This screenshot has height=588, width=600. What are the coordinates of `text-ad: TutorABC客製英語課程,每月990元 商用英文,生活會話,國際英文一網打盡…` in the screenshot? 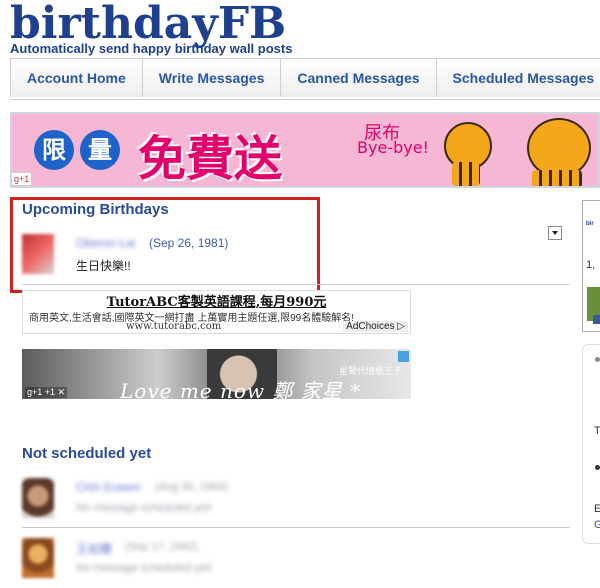 It's located at (216, 312).